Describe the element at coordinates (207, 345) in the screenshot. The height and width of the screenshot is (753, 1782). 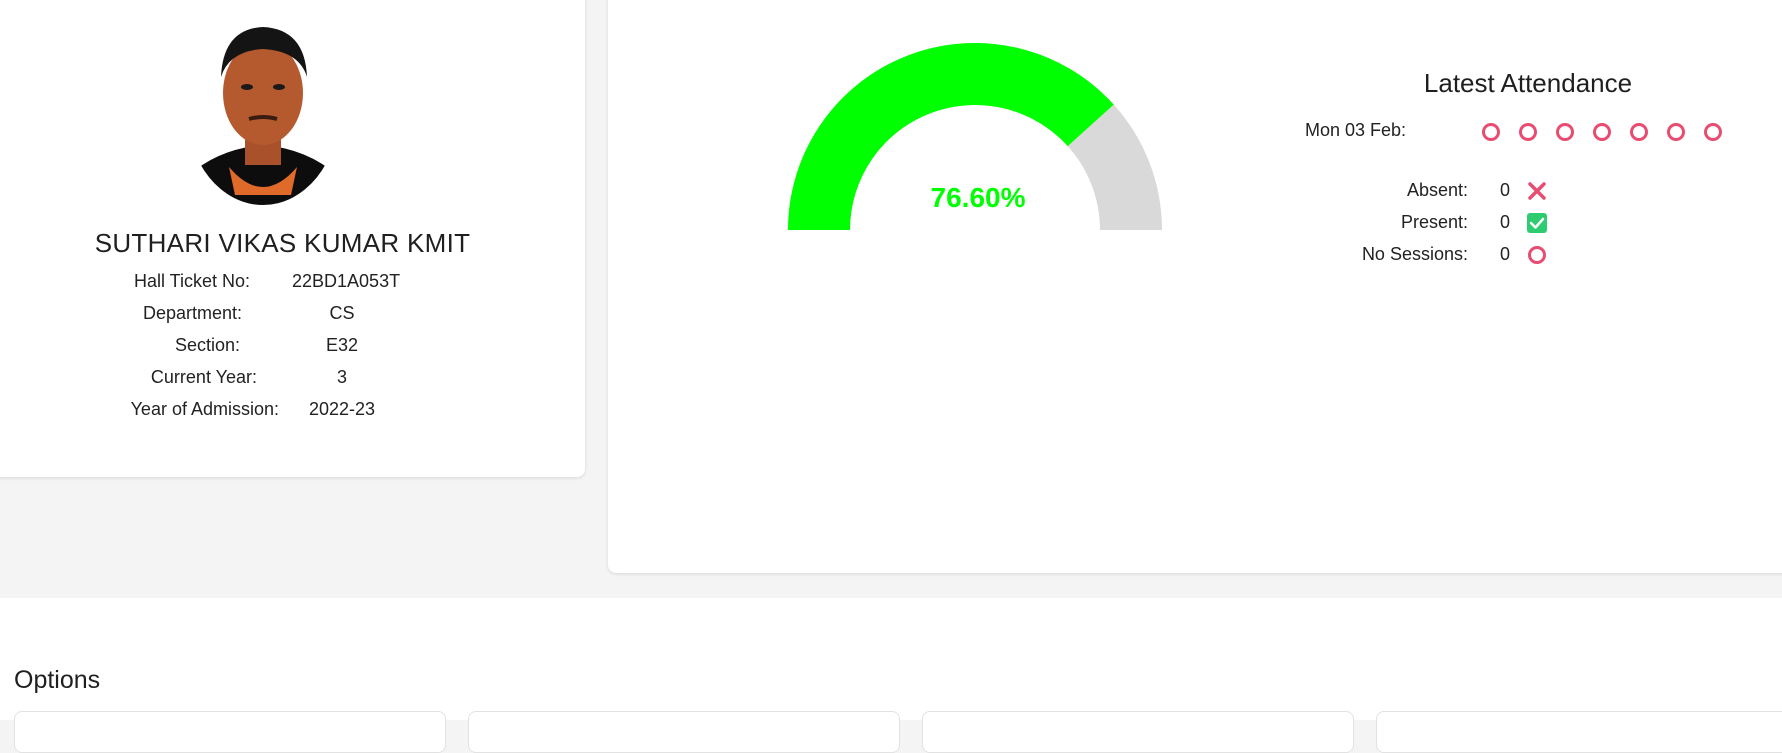
I see `section-label: Section:` at that location.